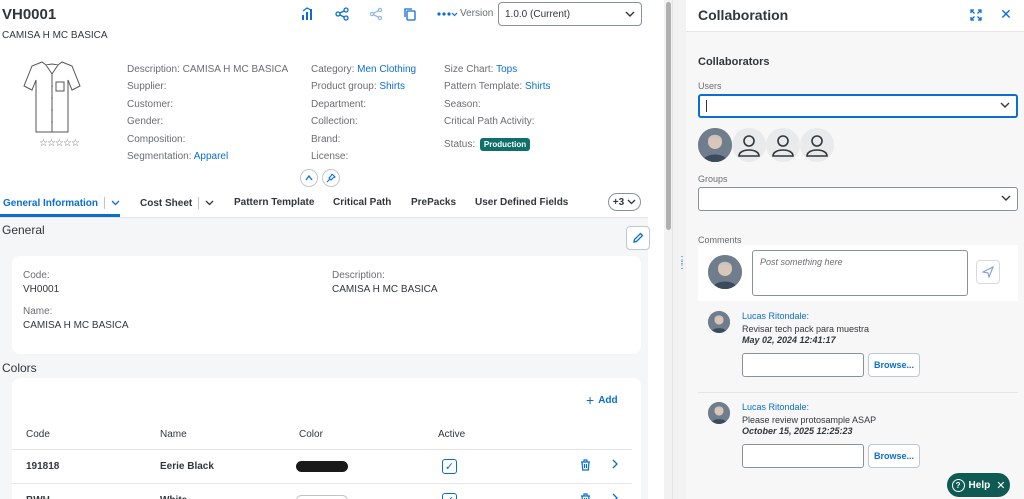  Describe the element at coordinates (51, 203) in the screenshot. I see `tab-label: General Information` at that location.